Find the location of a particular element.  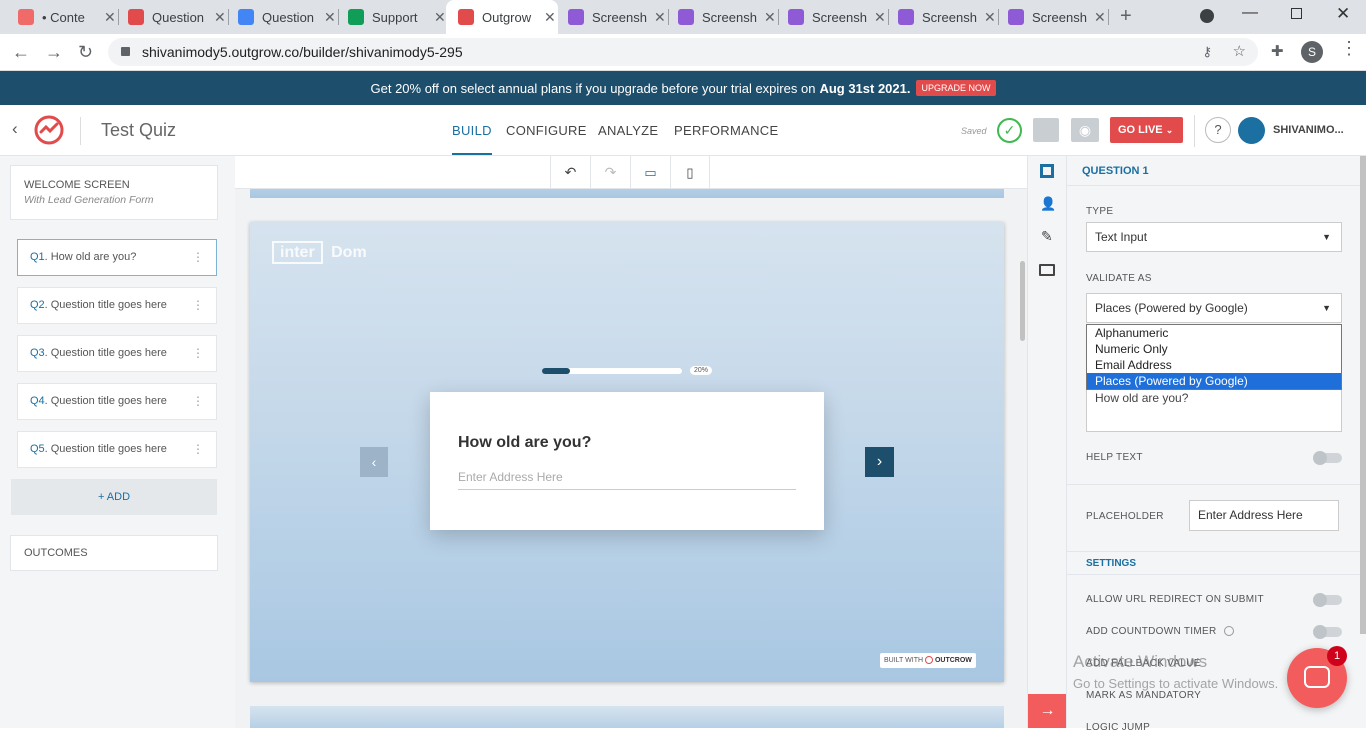

tab-search-icon is located at coordinates (1207, 16).